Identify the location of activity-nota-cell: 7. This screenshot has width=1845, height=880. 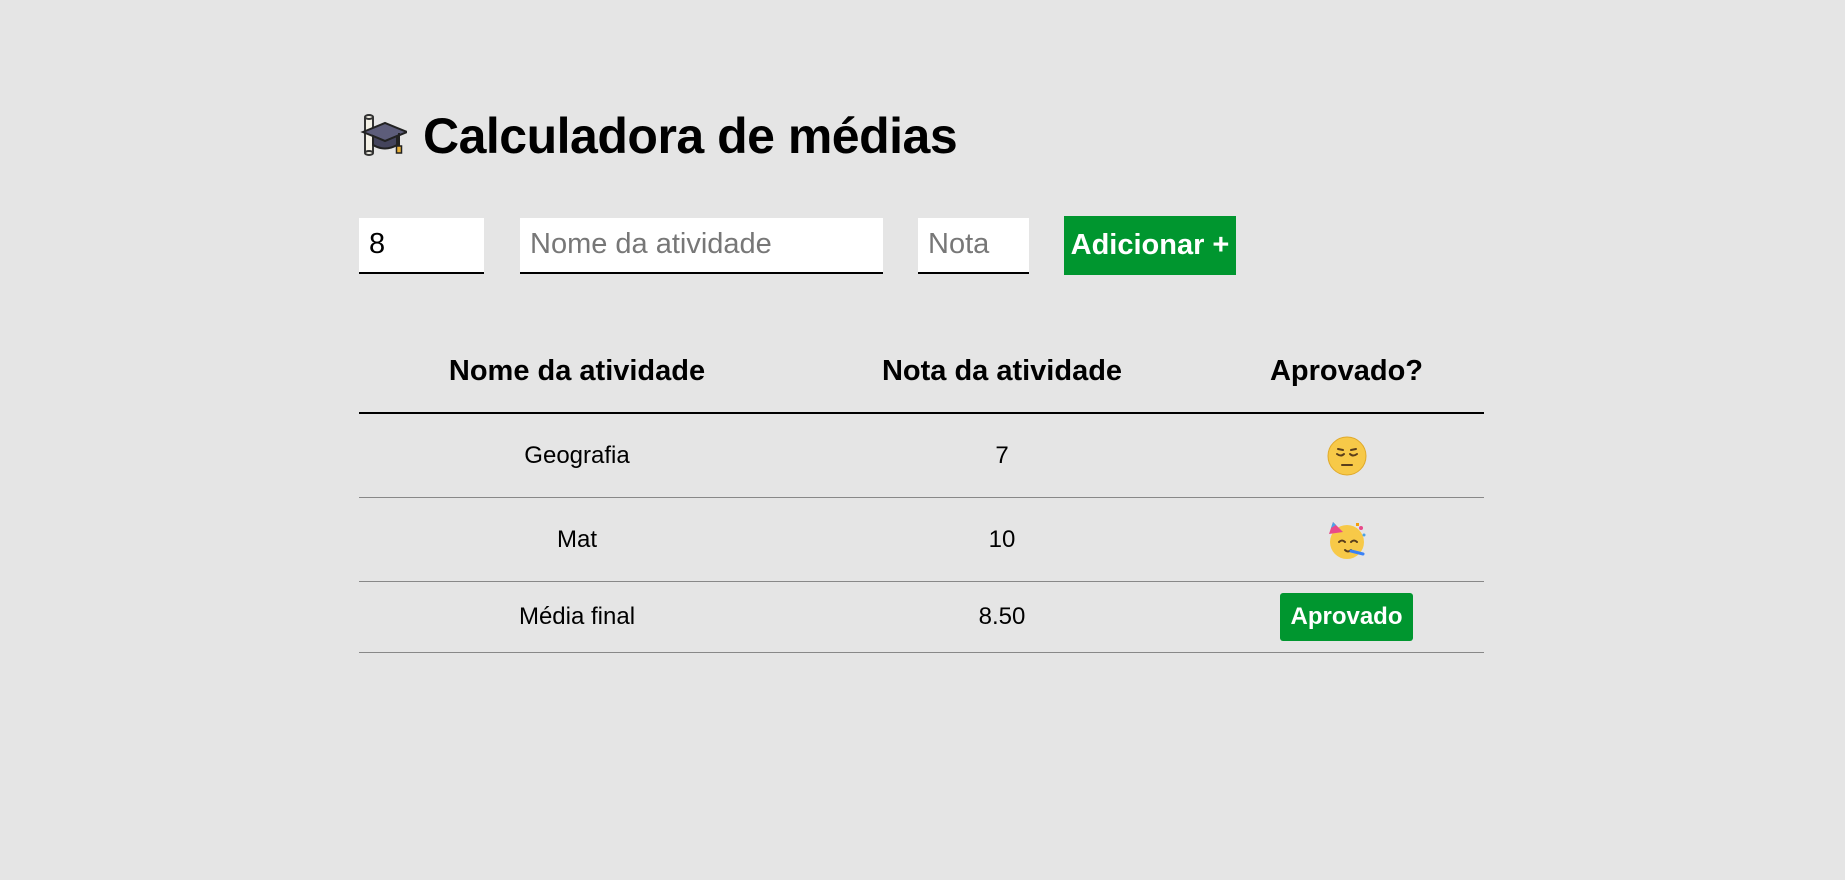
(1002, 455).